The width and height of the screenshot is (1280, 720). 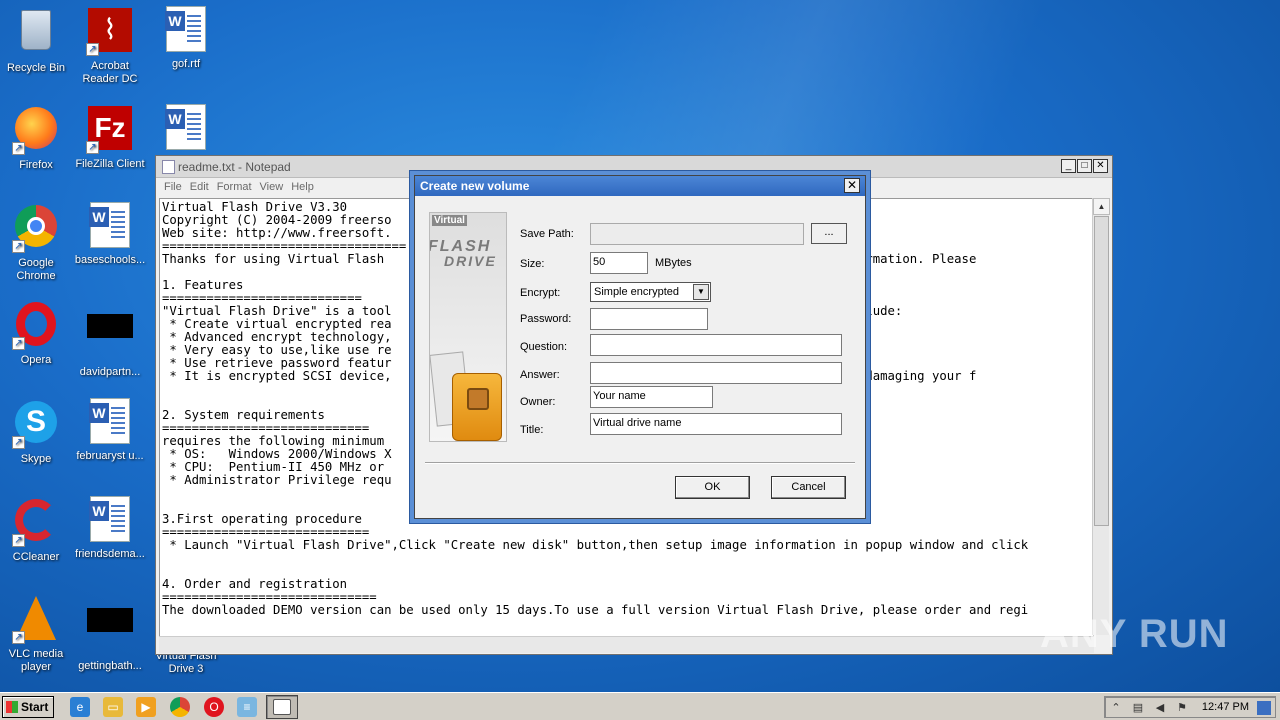 I want to click on desktop-icon-label: Skype, so click(x=36, y=459).